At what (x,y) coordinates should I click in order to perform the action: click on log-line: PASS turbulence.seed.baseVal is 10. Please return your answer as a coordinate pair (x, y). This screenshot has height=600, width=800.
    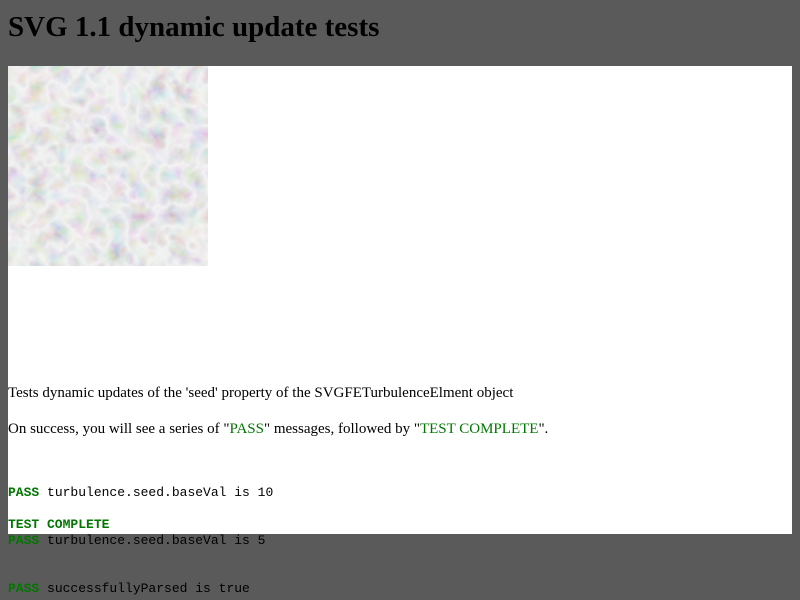
    Looking at the image, I should click on (140, 493).